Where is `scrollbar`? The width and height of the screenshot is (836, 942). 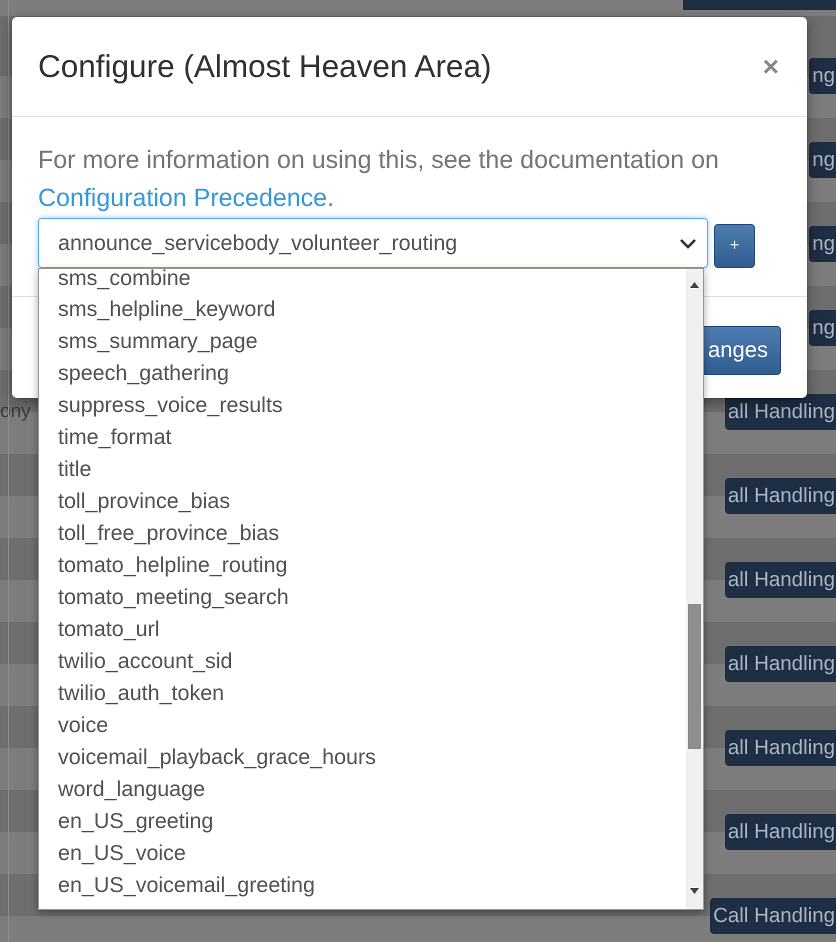 scrollbar is located at coordinates (694, 589).